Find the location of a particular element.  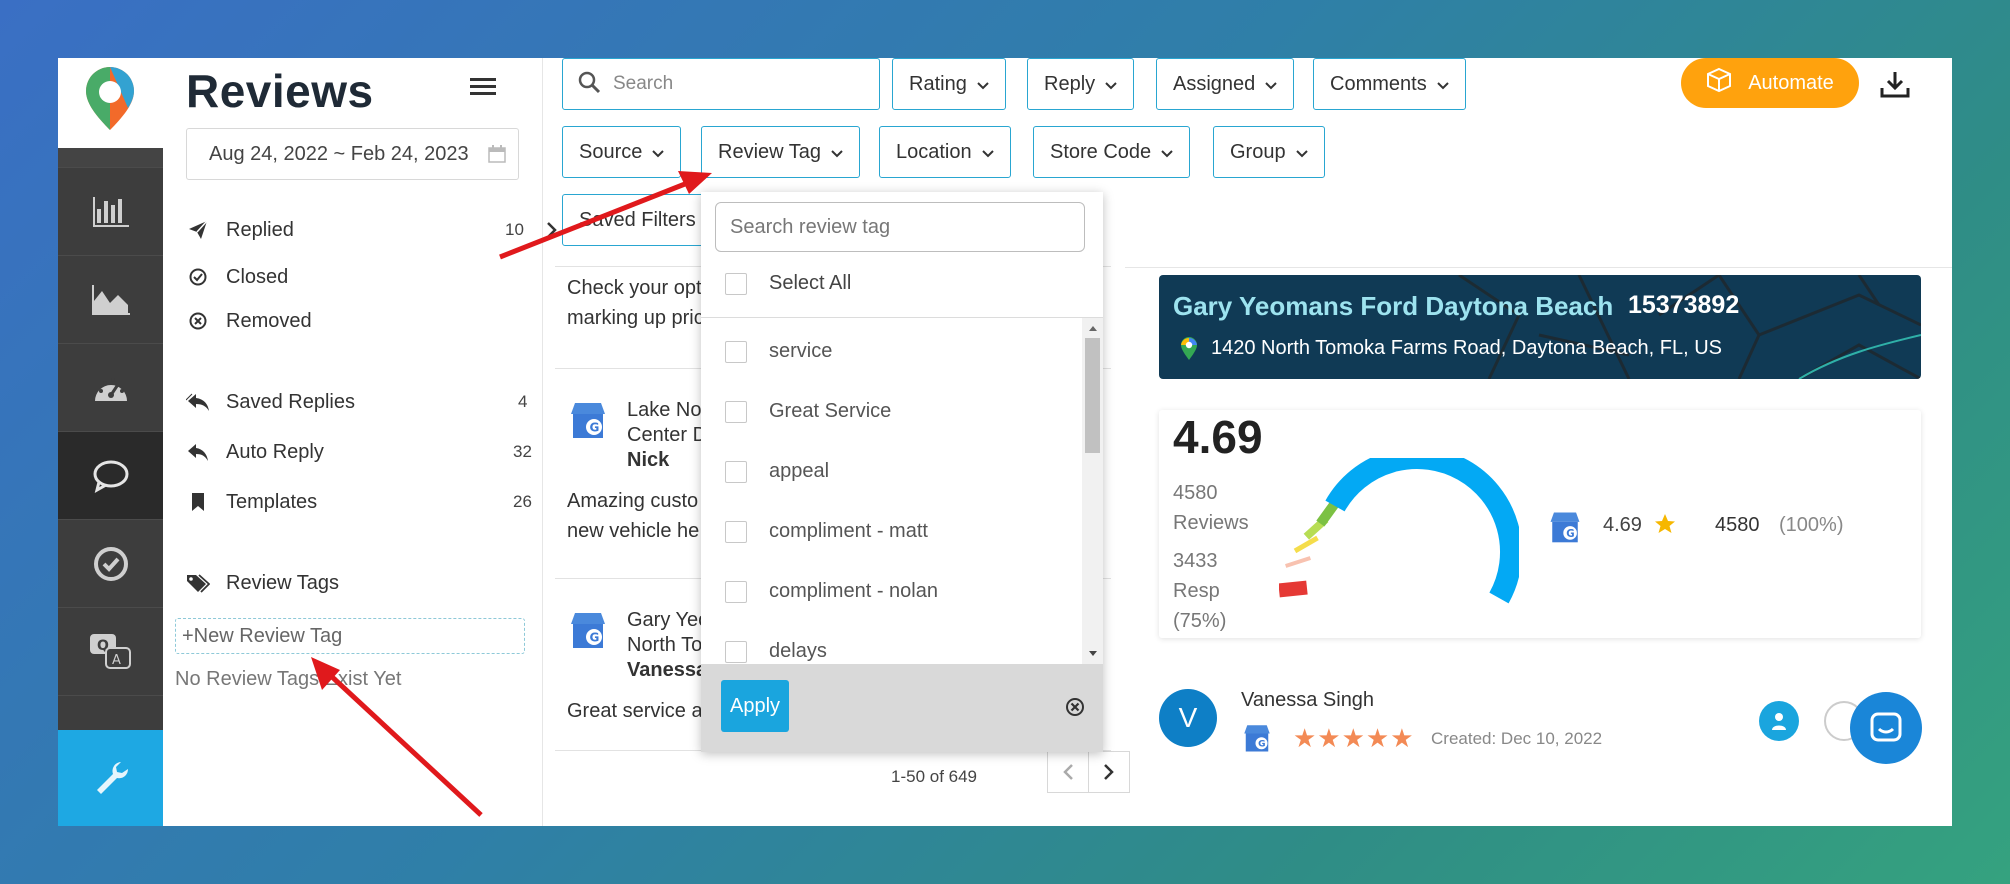

speedometer-icon is located at coordinates (110, 389).